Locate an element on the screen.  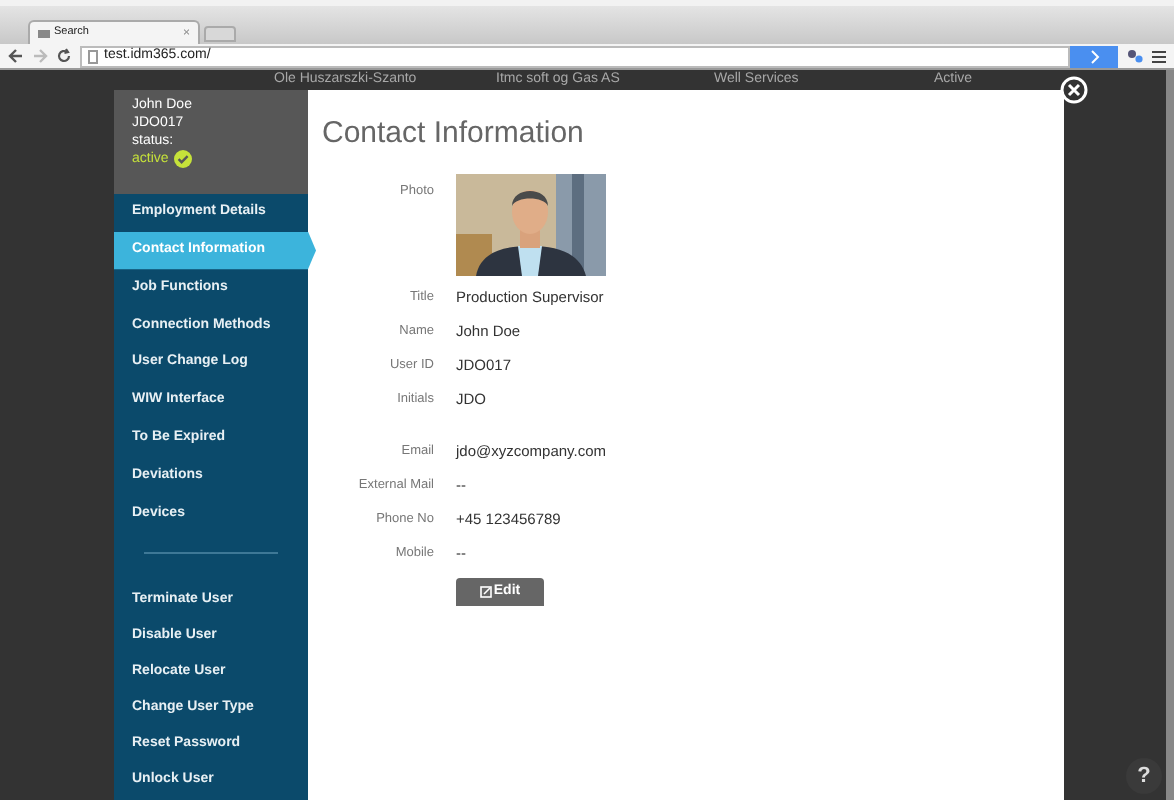
tab-favicon-icon is located at coordinates (44, 33).